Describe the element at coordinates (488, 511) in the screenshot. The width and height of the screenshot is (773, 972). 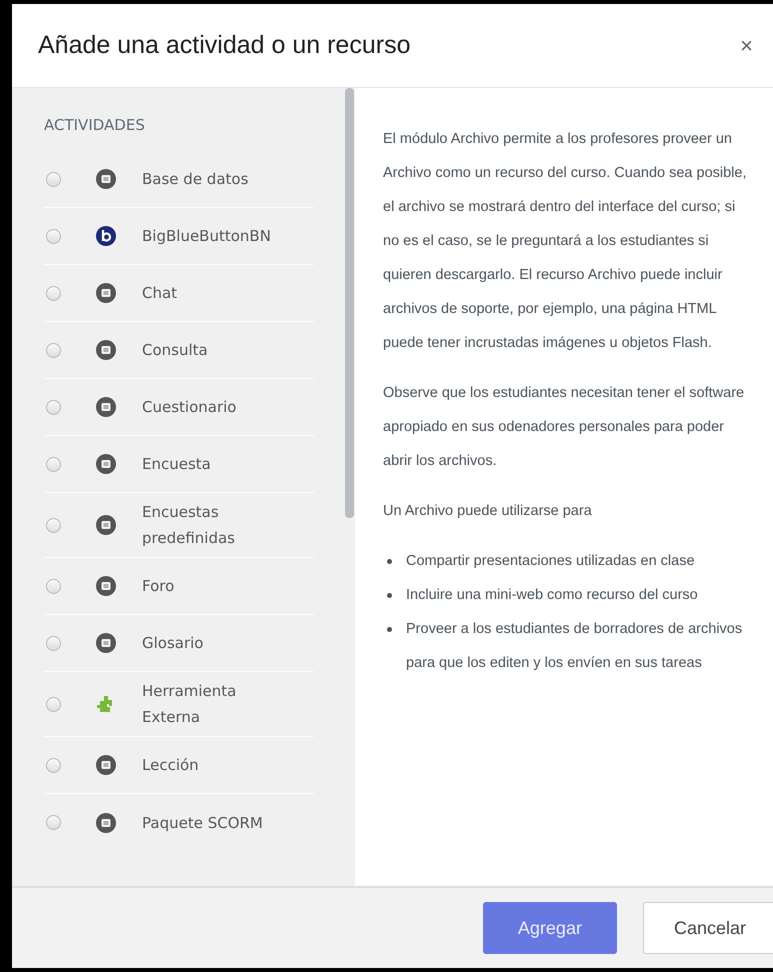
I see `description-paragraph: Un Archivo puede utilizarse para` at that location.